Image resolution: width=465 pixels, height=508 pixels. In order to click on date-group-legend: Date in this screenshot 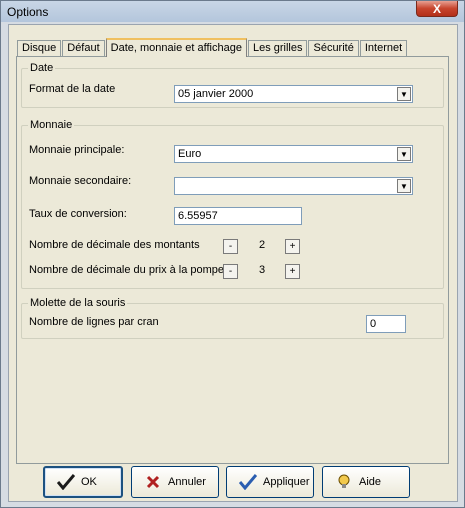, I will do `click(42, 68)`.